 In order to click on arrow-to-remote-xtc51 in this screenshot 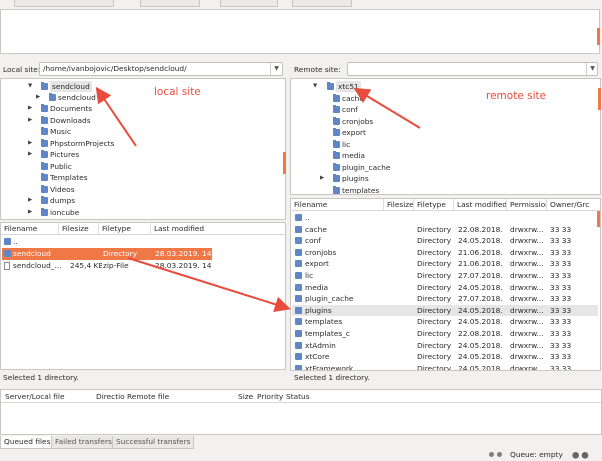, I will do `click(387, 108)`.